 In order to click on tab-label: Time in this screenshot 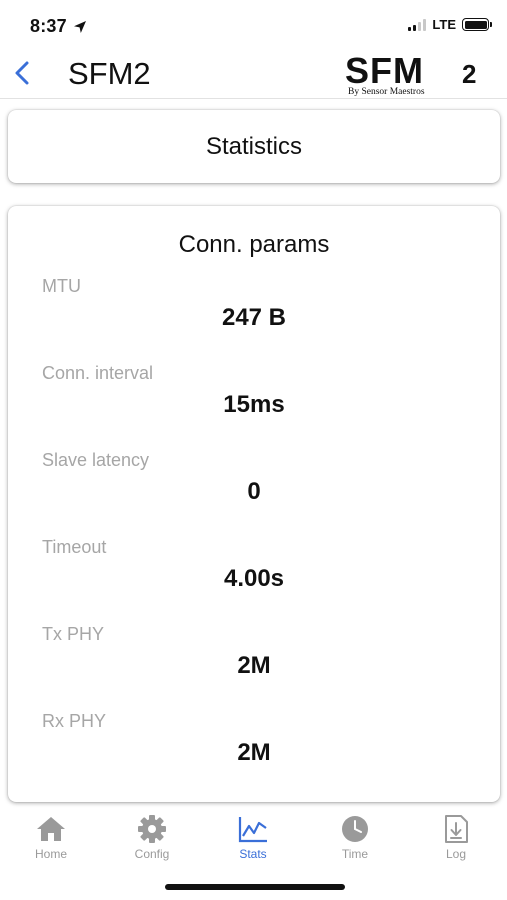, I will do `click(355, 854)`.